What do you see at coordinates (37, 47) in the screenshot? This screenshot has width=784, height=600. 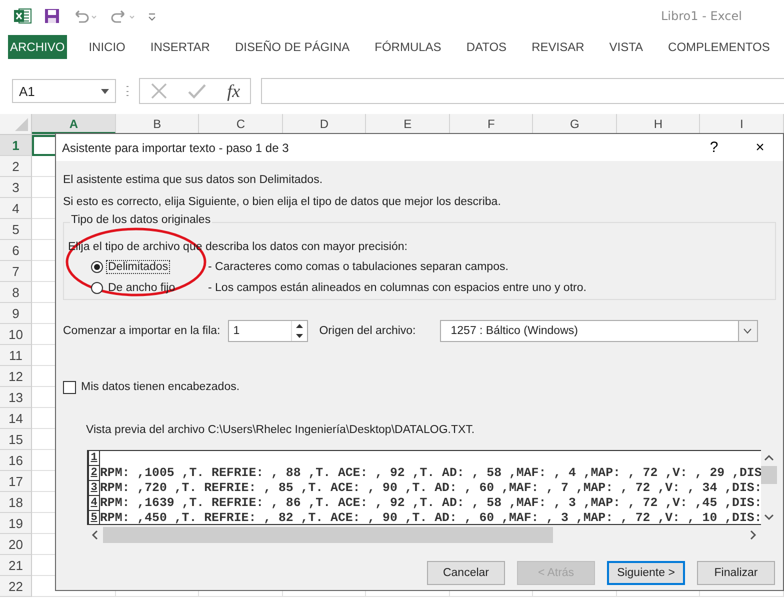 I see `ribbon-tab: ARCHIVO` at bounding box center [37, 47].